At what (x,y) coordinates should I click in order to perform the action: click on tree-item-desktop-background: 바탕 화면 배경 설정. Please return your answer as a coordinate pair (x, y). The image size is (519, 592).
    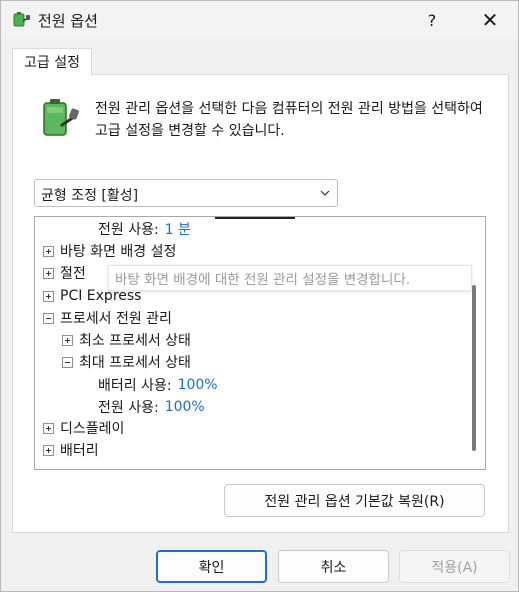
    Looking at the image, I should click on (109, 251).